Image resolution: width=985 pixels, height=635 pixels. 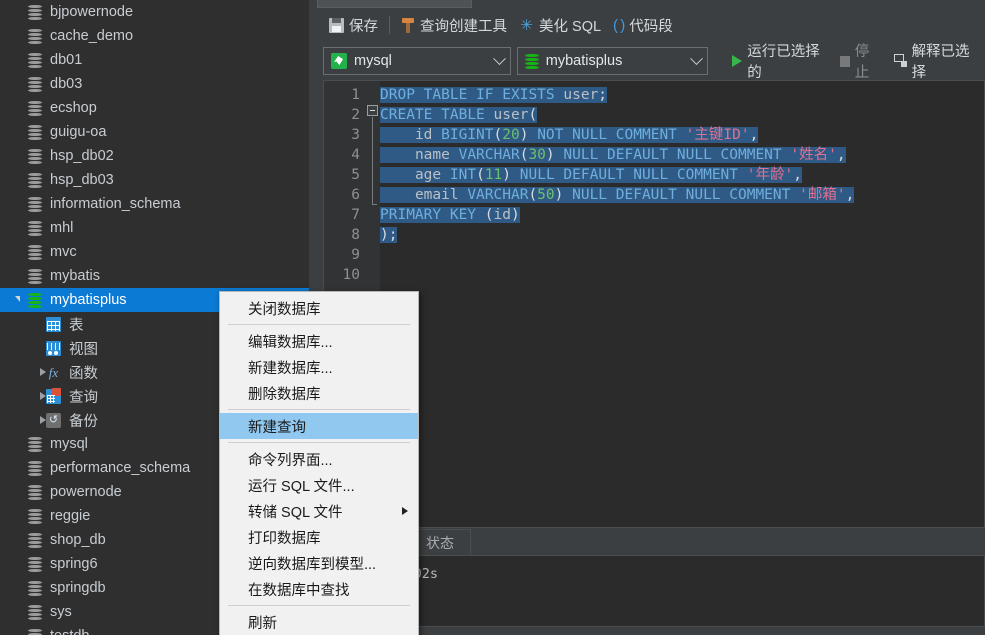 What do you see at coordinates (936, 61) in the screenshot?
I see `explain-selected-button: 解释已选择` at bounding box center [936, 61].